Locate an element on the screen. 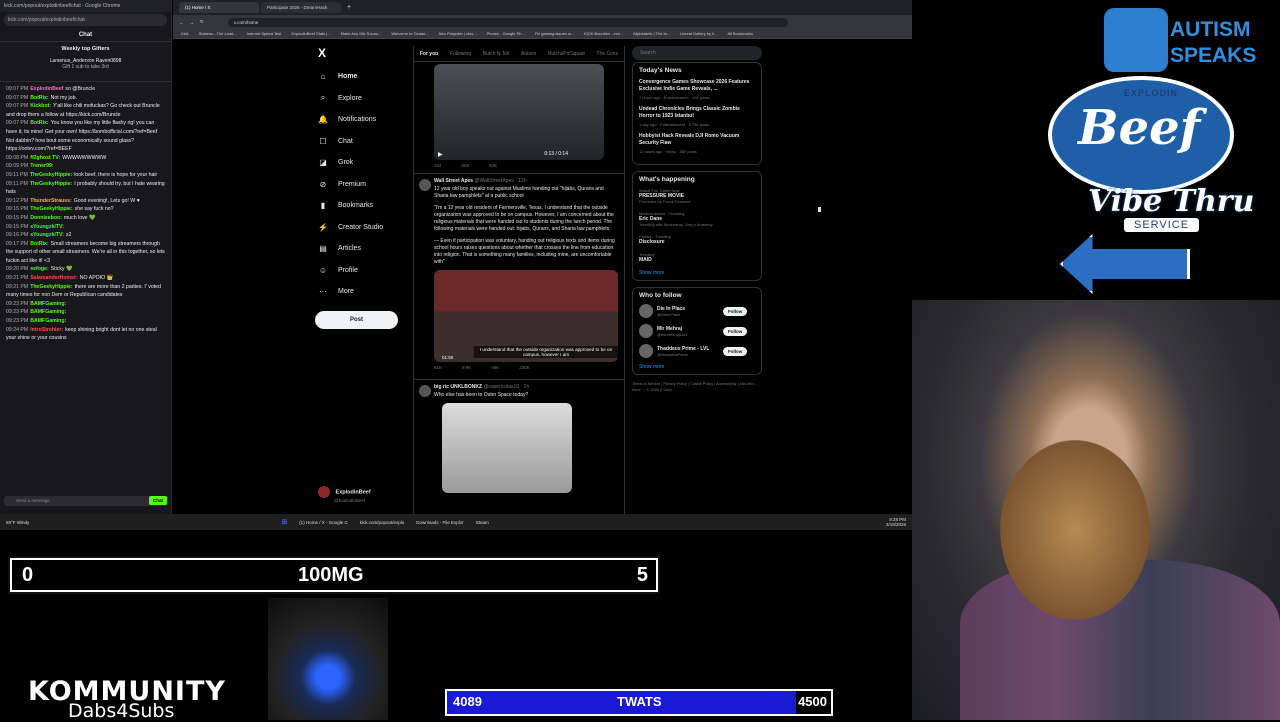  tweet-author: Wall Street Apes is located at coordinates (453, 181).